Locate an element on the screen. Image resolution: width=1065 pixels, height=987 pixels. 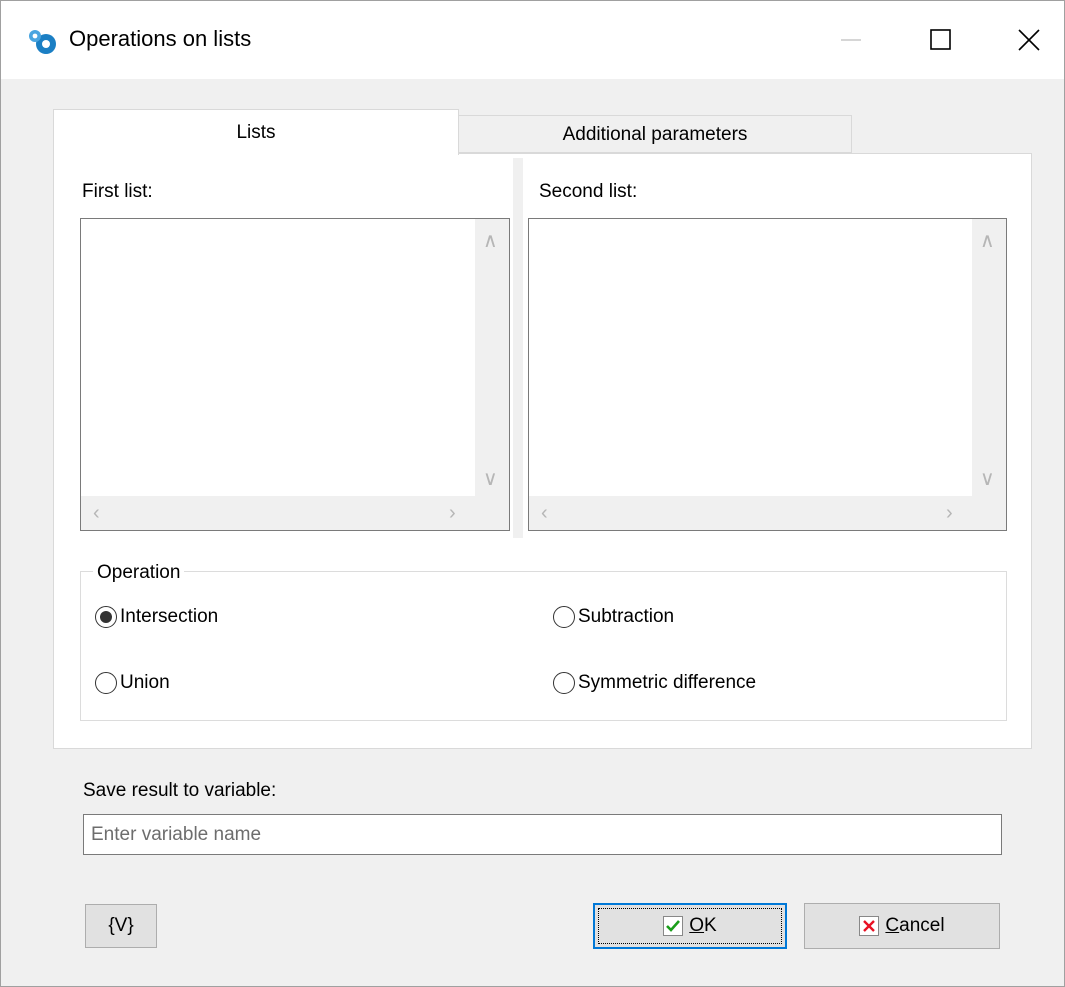
variable-name-field is located at coordinates (542, 834).